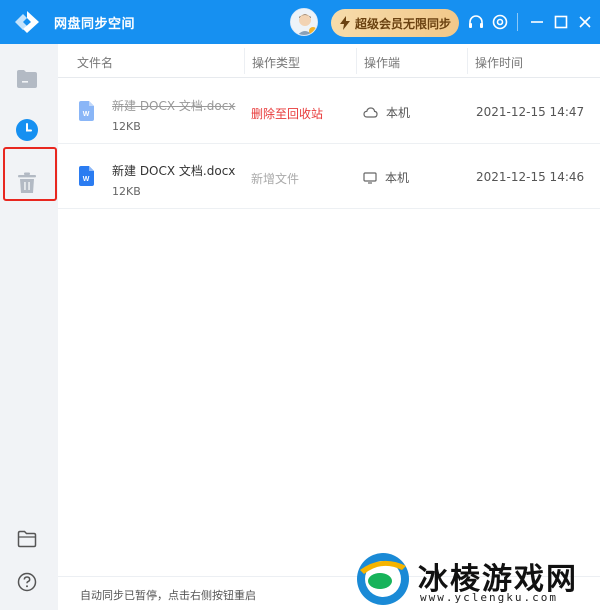 The image size is (600, 610). I want to click on sidebar-item-history, so click(27, 130).